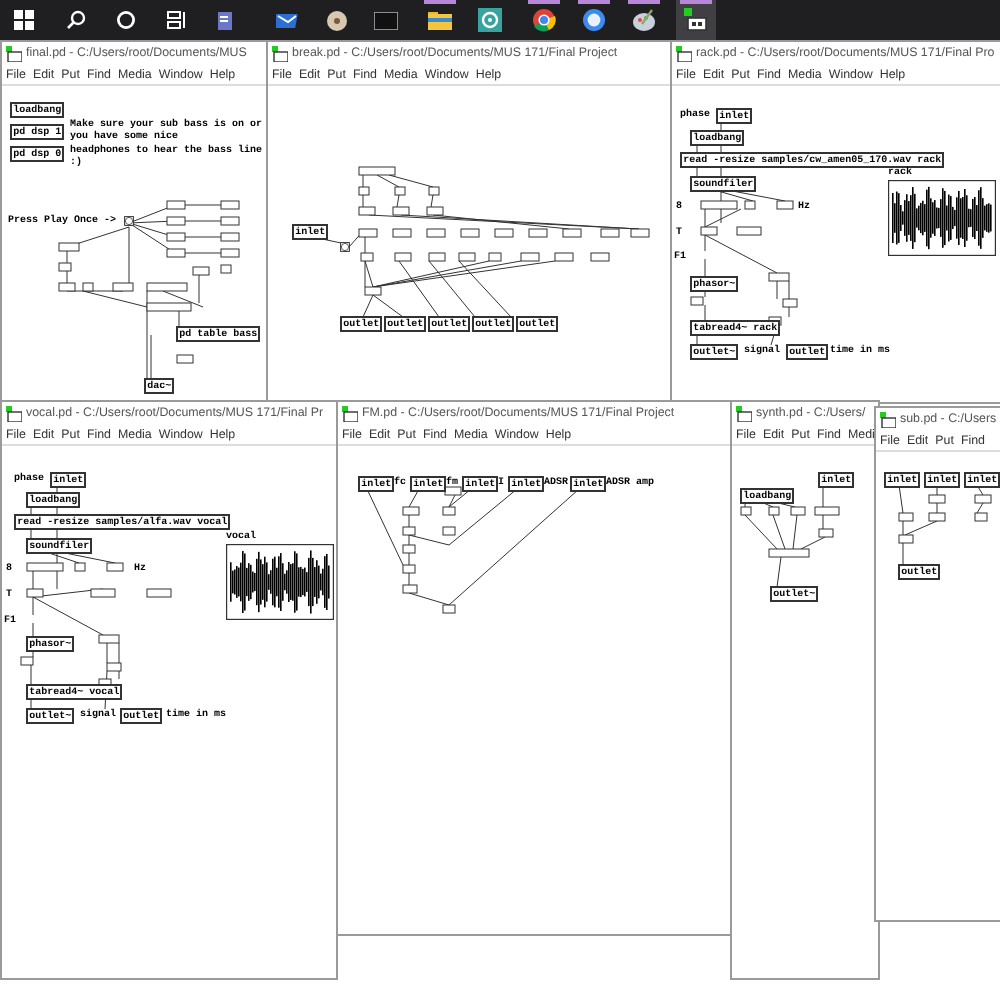  Describe the element at coordinates (594, 20) in the screenshot. I see `chat-bubble-icon` at that location.